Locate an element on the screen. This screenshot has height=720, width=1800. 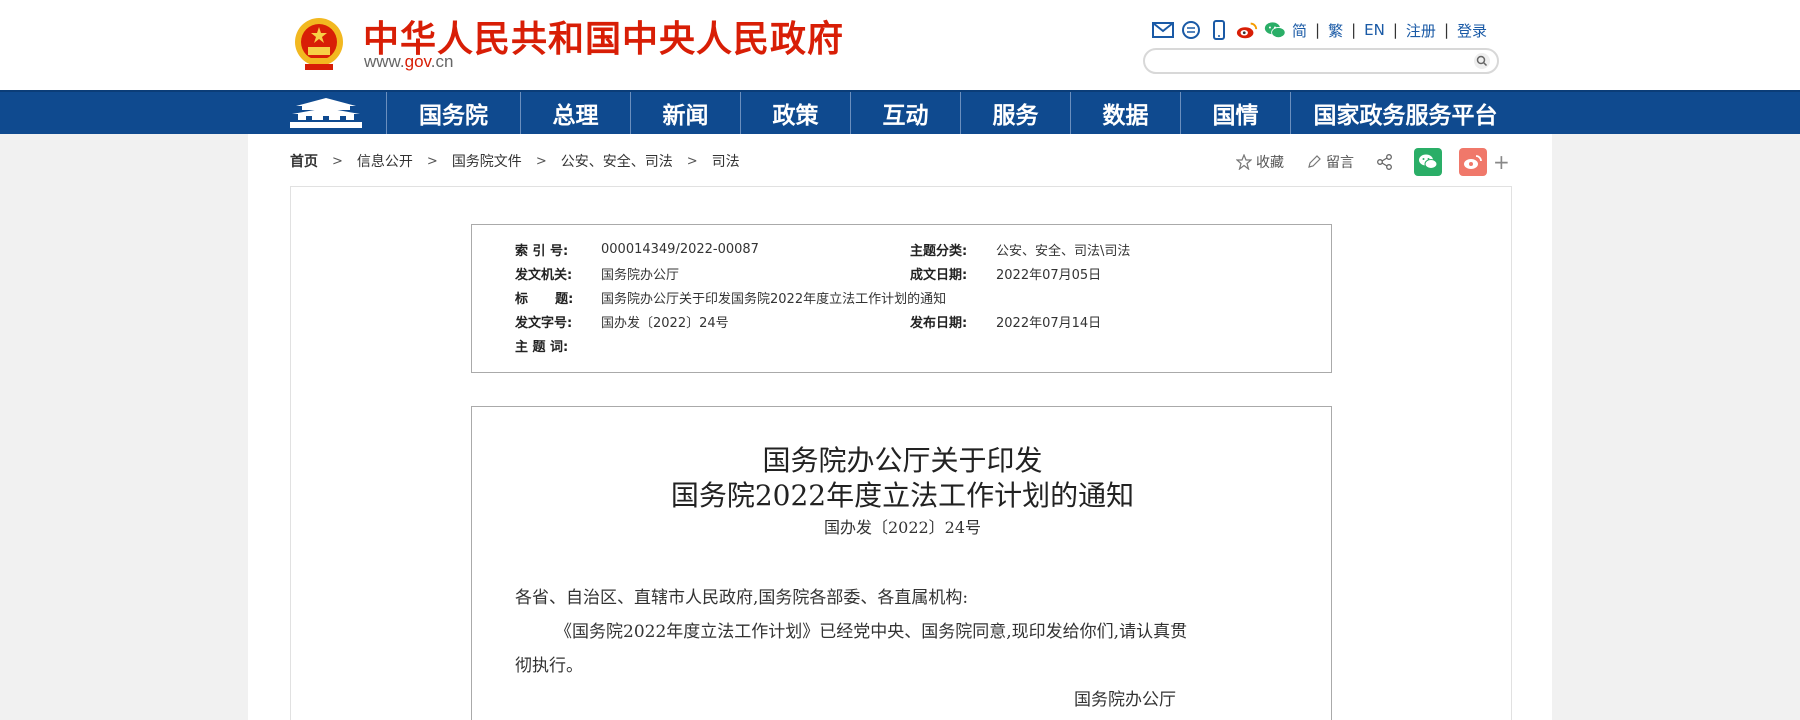
info-value: 国务院办公厅关于印发国务院2022年度立法工作计划的通知 is located at coordinates (774, 299).